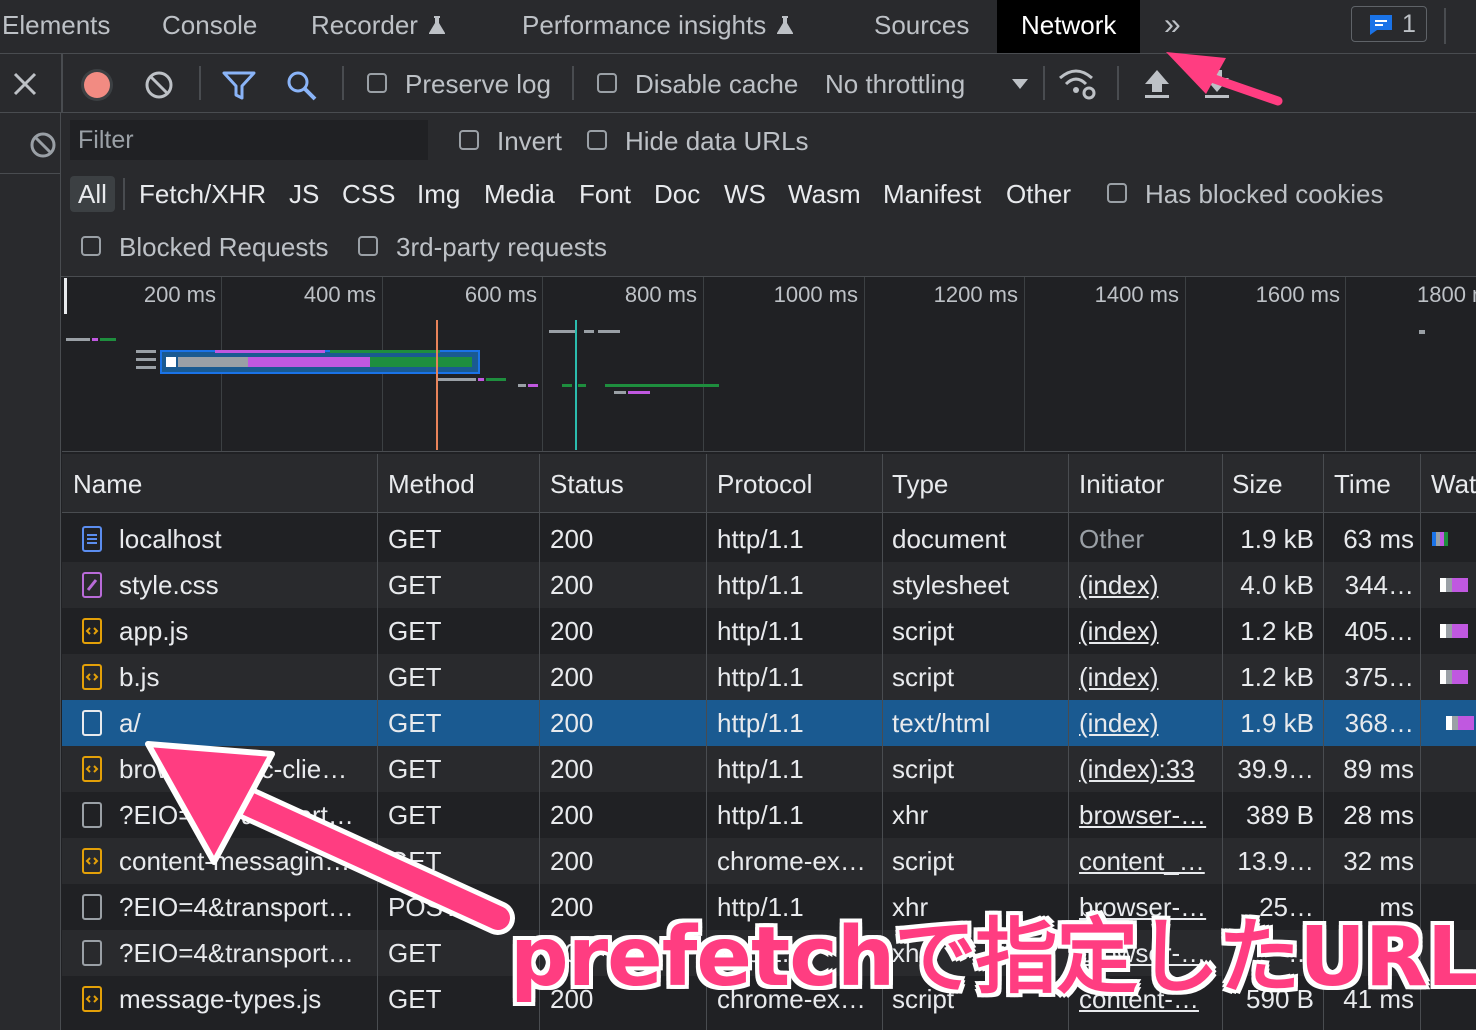 The image size is (1476, 1030). What do you see at coordinates (993, 957) in the screenshot?
I see `annotation-label: prefetchで指定したURL` at bounding box center [993, 957].